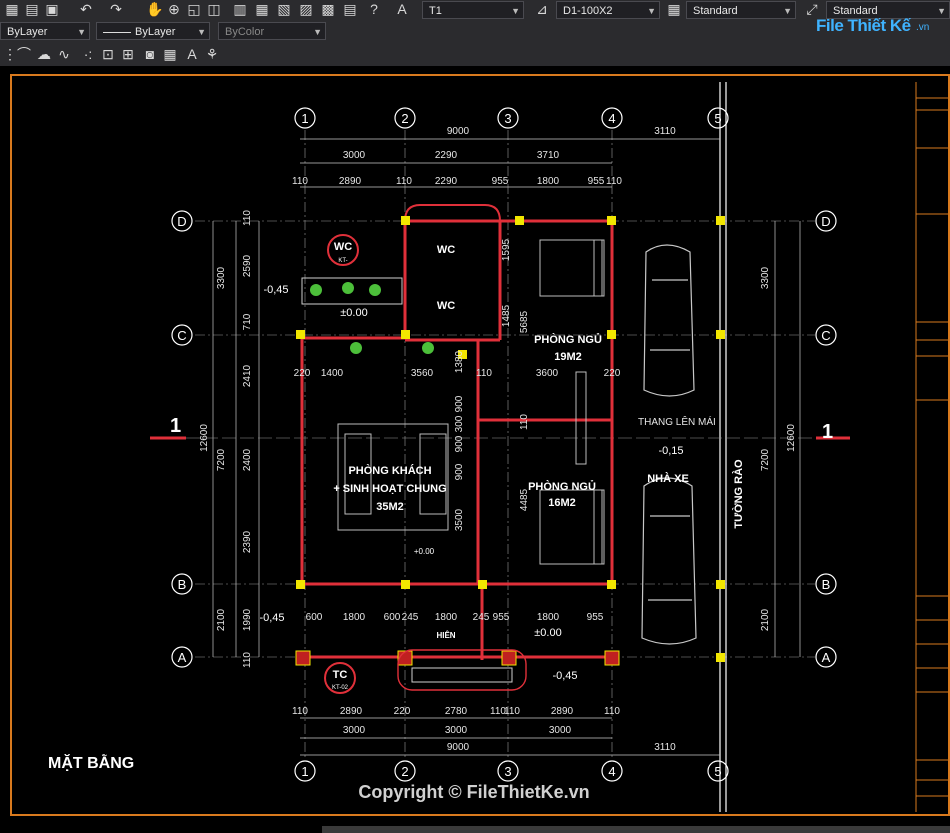 The image size is (950, 833). Describe the element at coordinates (175, 426) in the screenshot. I see `section-label-left: 1` at that location.